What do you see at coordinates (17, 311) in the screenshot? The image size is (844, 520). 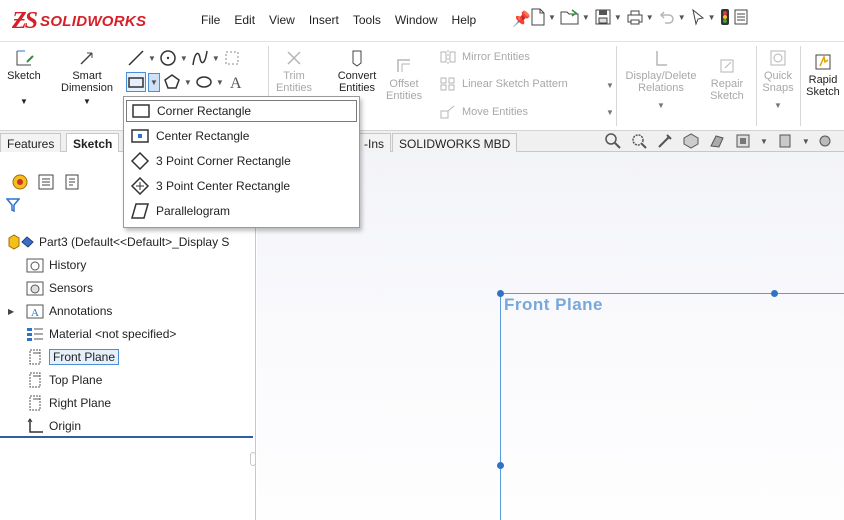 I see `expand-arrow-icon: ▶` at bounding box center [17, 311].